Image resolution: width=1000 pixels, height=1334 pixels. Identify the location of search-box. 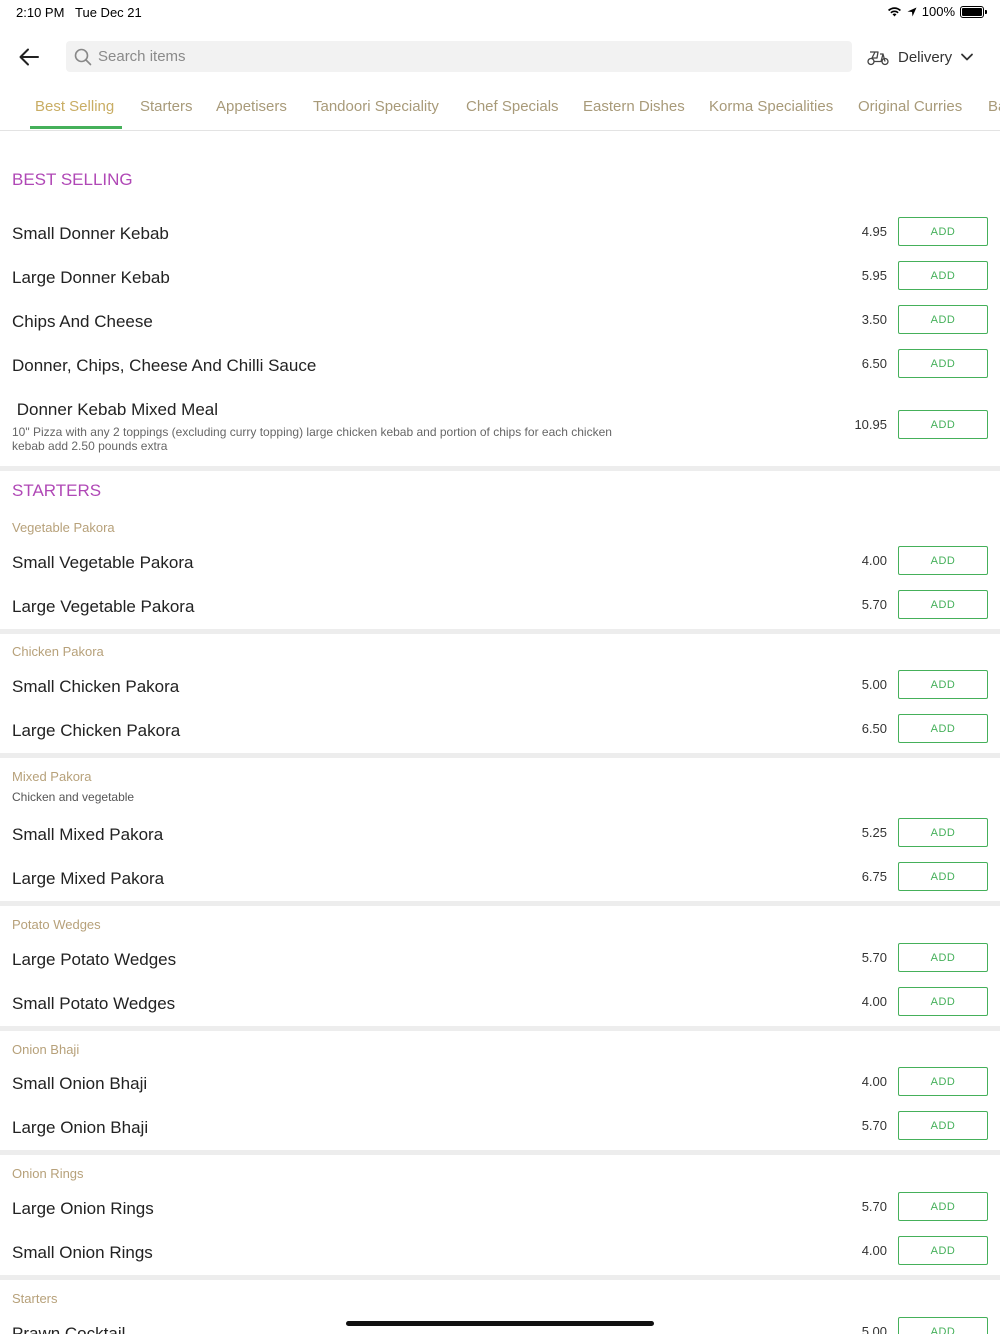
(459, 56).